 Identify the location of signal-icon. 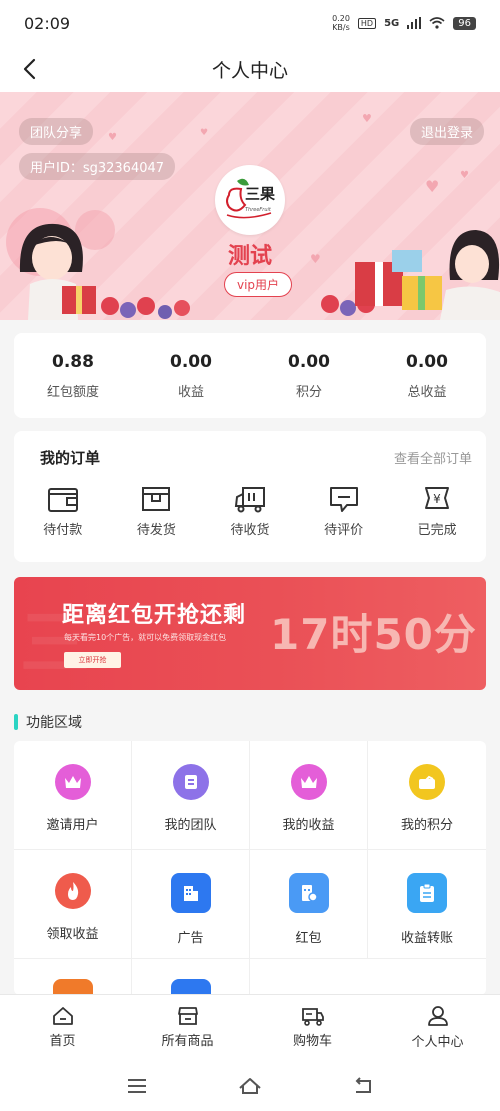
(414, 23).